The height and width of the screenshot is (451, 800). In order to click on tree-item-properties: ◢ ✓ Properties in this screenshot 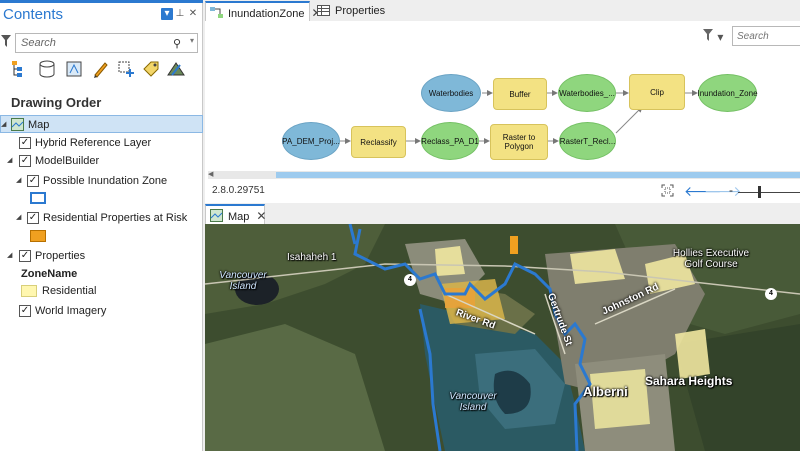, I will do `click(101, 256)`.